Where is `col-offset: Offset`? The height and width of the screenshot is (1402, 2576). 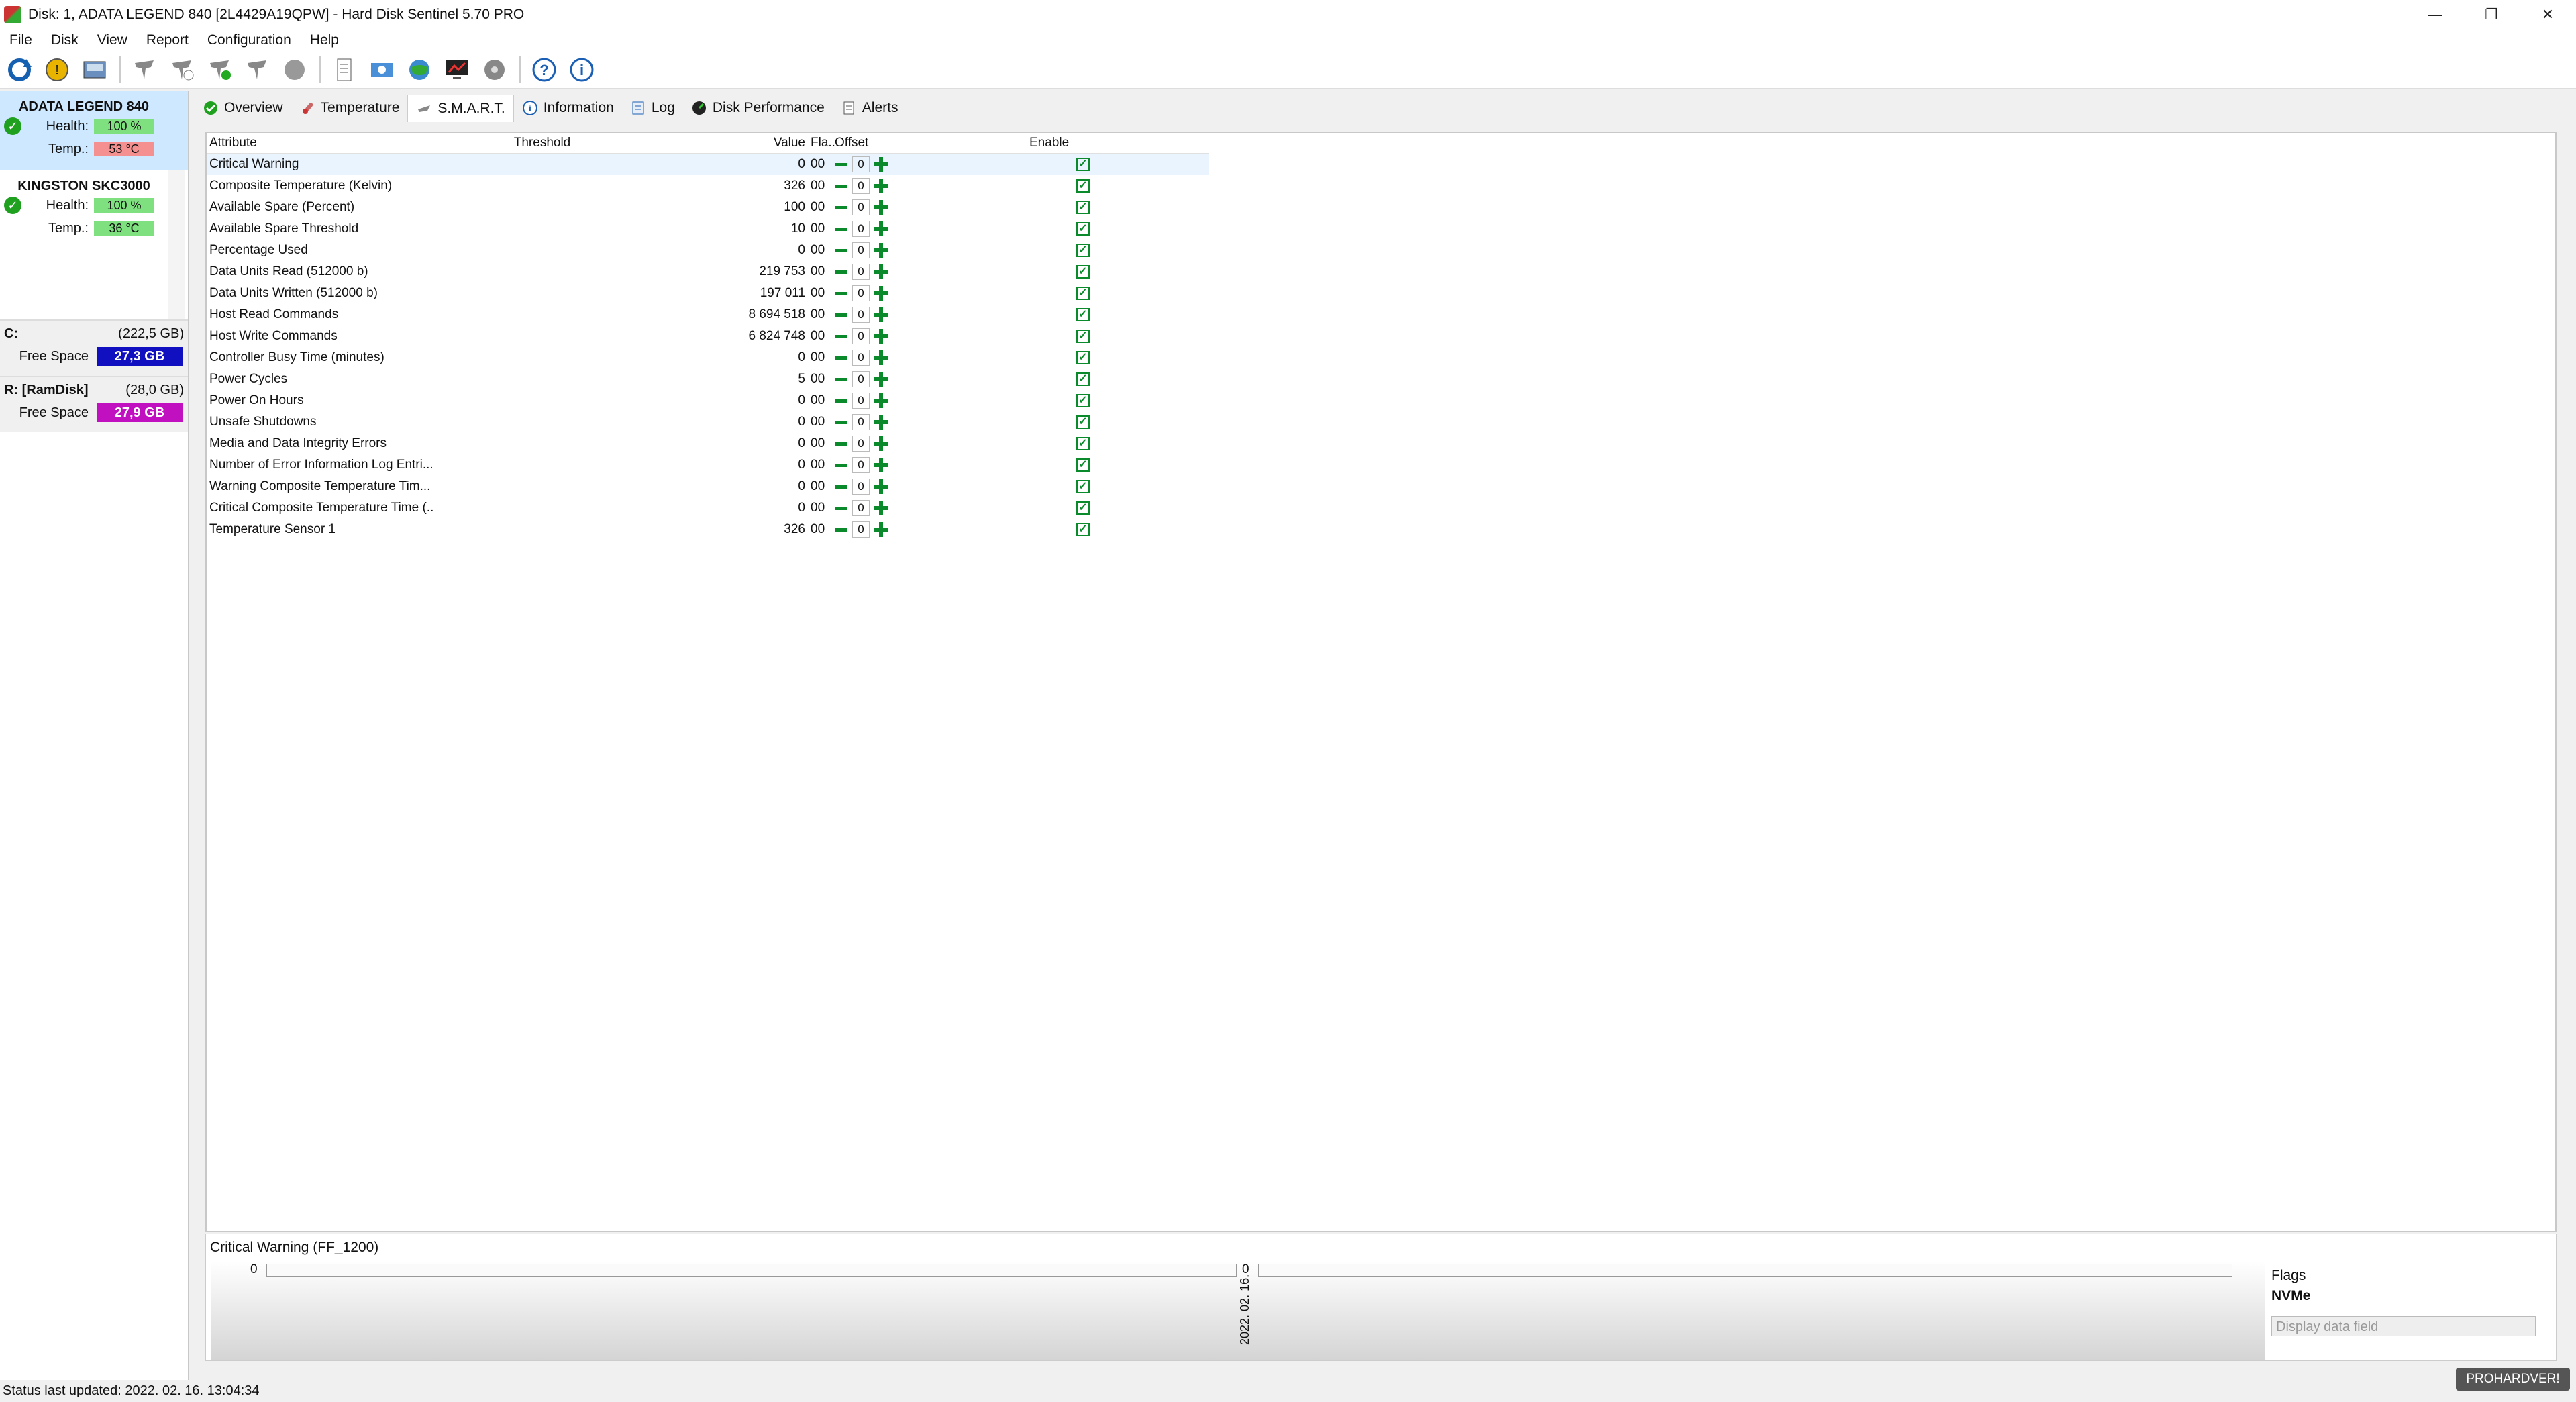
col-offset: Offset is located at coordinates (932, 143).